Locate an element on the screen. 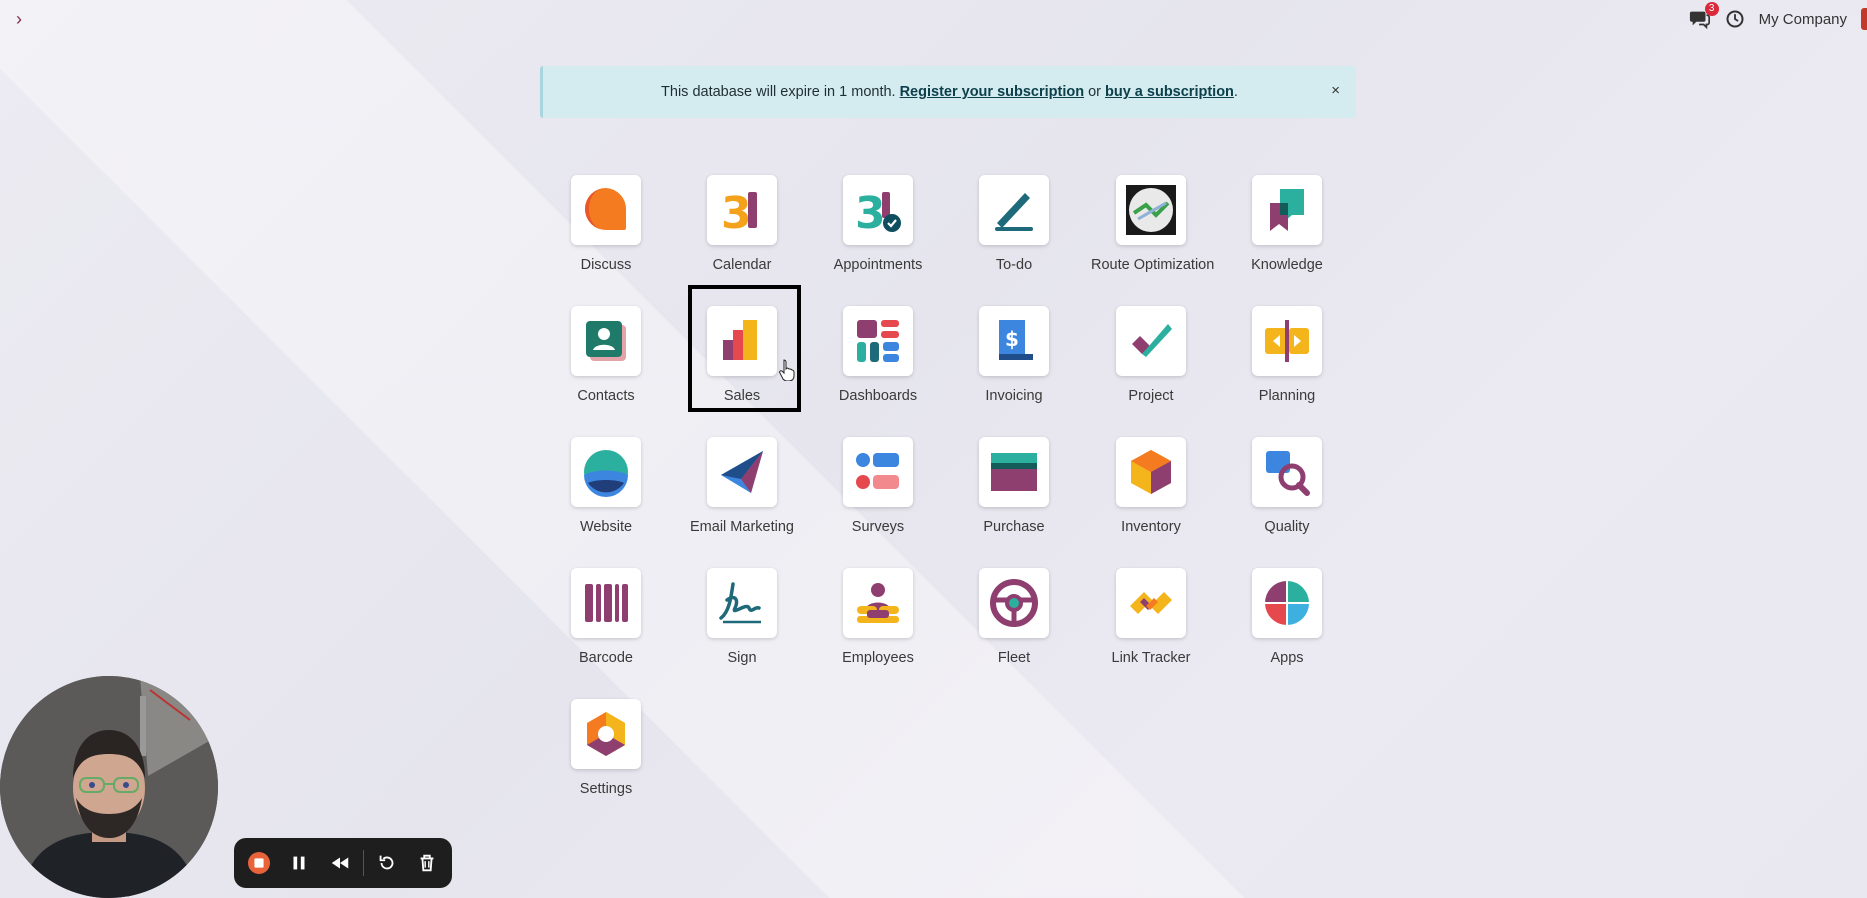 This screenshot has height=898, width=1867. app-dashboards: Dashboards is located at coordinates (878, 355).